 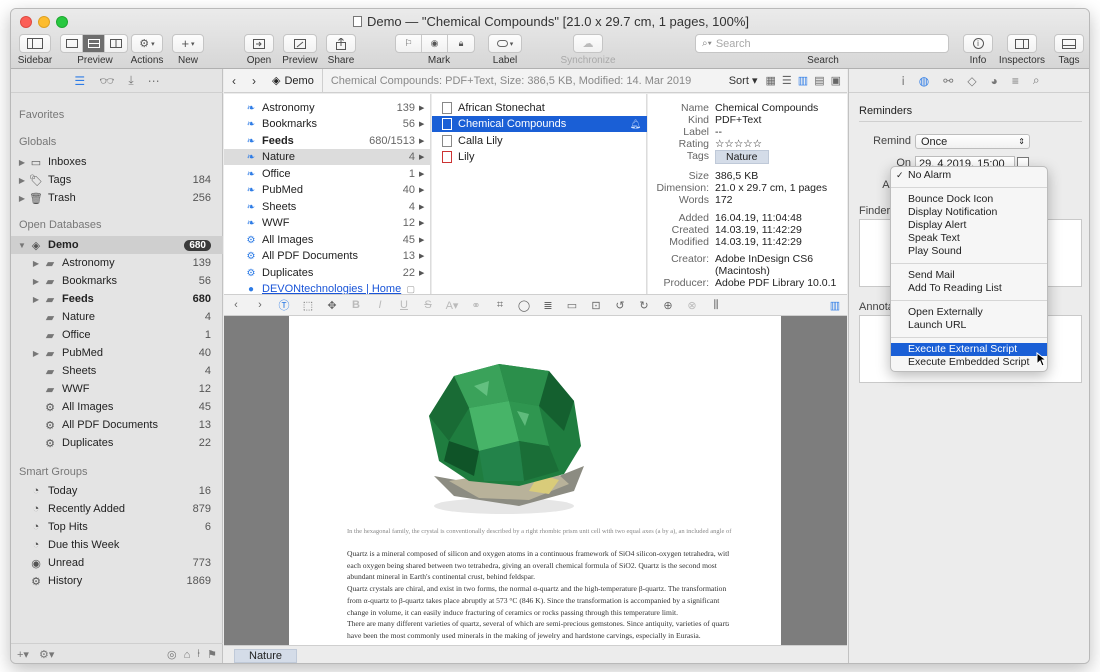 I want to click on group-row-all-images: ⚙ All Images 45 ▶, so click(x=327, y=240).